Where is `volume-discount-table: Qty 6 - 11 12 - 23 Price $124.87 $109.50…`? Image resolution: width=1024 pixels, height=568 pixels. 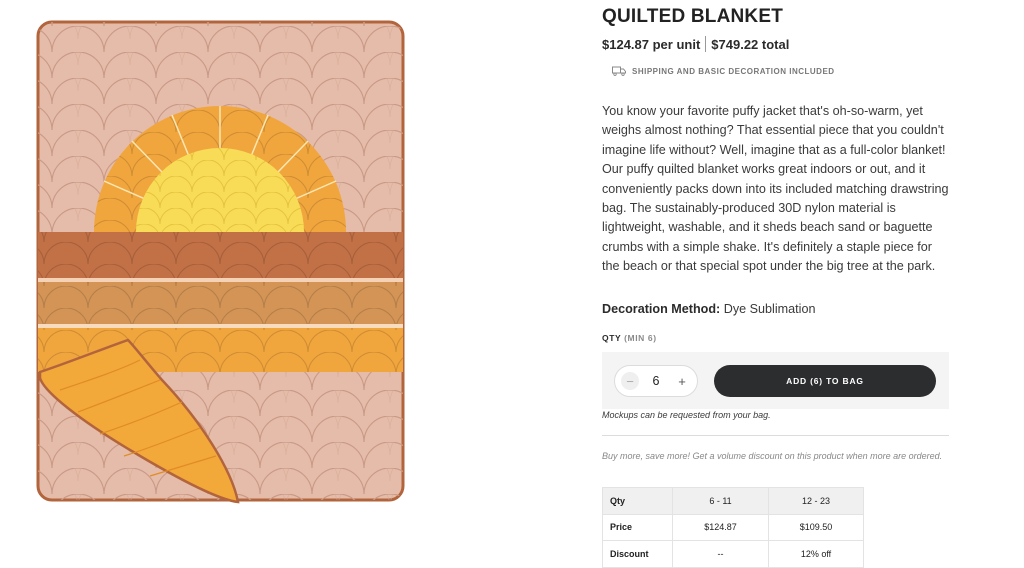
volume-discount-table: Qty 6 - 11 12 - 23 Price $124.87 $109.50… is located at coordinates (733, 527).